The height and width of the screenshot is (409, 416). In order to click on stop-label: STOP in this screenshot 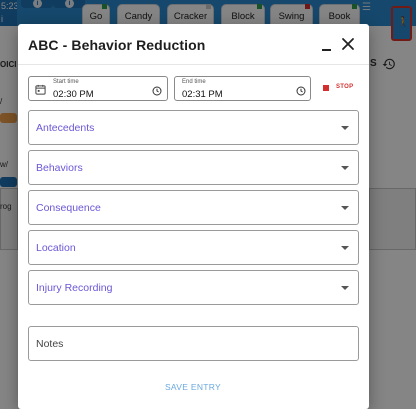, I will do `click(345, 87)`.